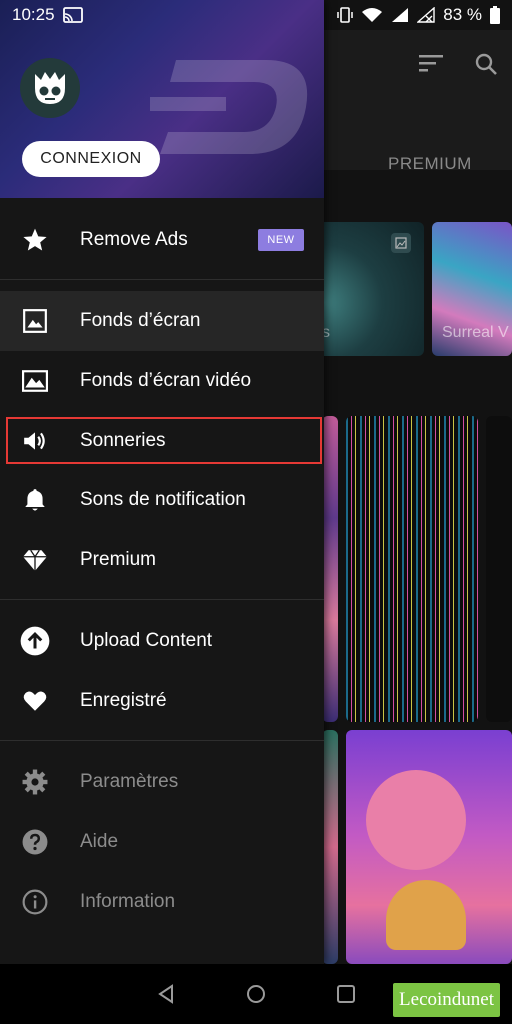 The height and width of the screenshot is (1024, 512). Describe the element at coordinates (472, 289) in the screenshot. I see `wallpaper-thumb: Surreal V` at that location.